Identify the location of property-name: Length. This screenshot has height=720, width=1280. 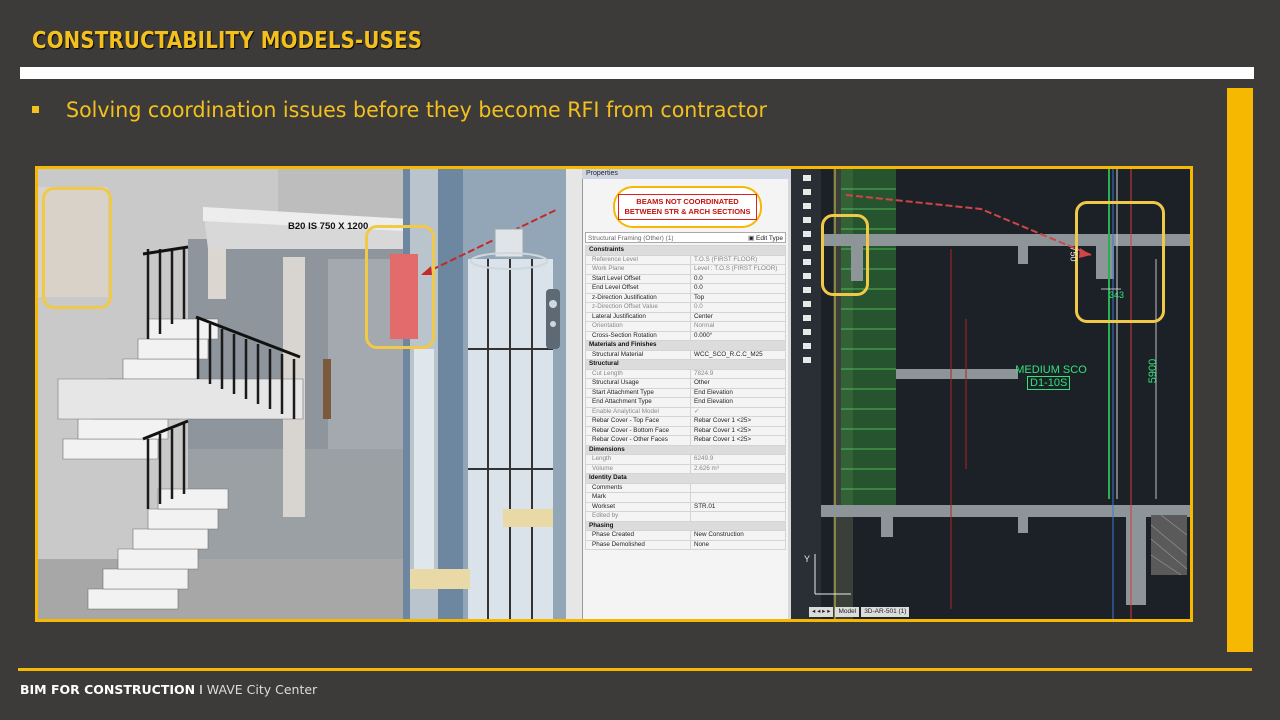
(638, 459).